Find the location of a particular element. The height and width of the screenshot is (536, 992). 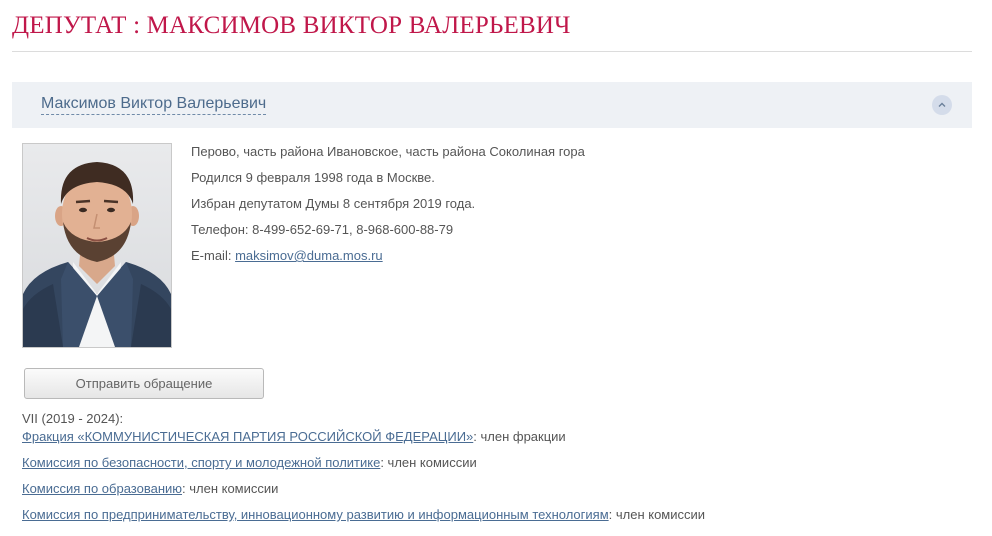

deputy-photo is located at coordinates (97, 245).